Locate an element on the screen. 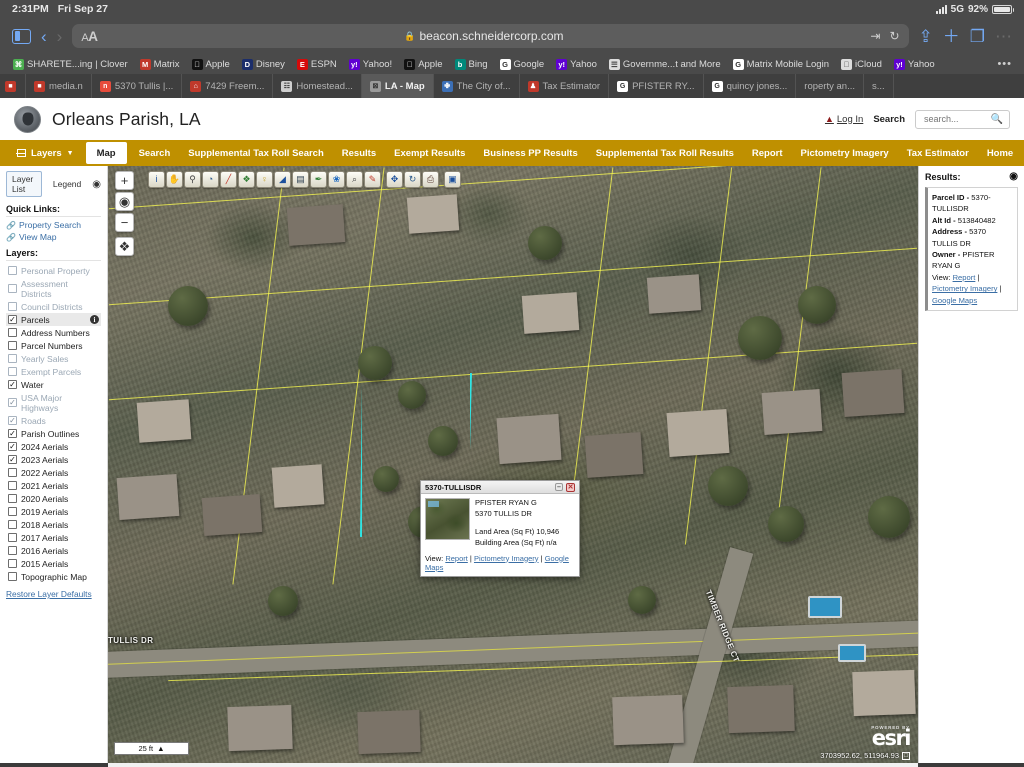 This screenshot has width=1024, height=767. nav-item-supplemental-tax-roll-results: Supplemental Tax Roll Results is located at coordinates (665, 153).